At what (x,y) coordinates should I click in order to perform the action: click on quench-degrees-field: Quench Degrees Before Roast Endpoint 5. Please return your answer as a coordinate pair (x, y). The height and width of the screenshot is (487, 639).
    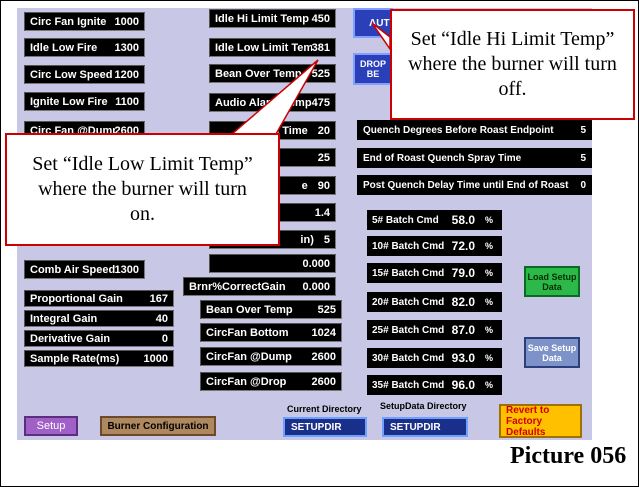
    Looking at the image, I should click on (474, 130).